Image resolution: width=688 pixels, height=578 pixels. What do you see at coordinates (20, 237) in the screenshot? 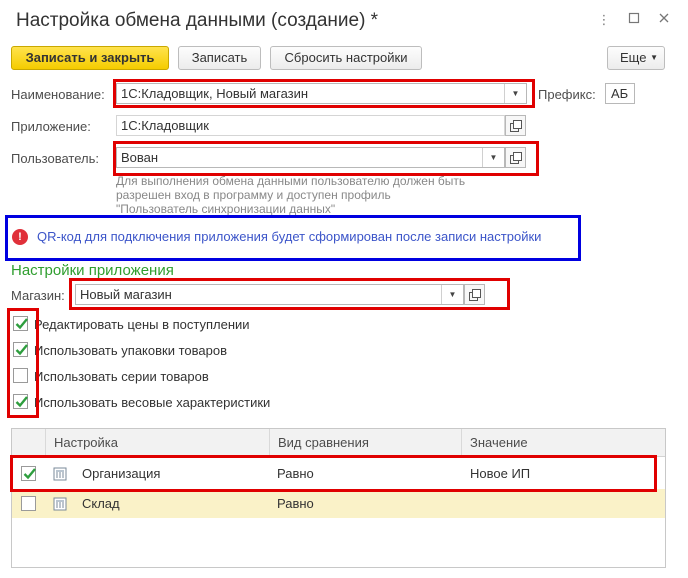
I see `warning-icon: !` at bounding box center [20, 237].